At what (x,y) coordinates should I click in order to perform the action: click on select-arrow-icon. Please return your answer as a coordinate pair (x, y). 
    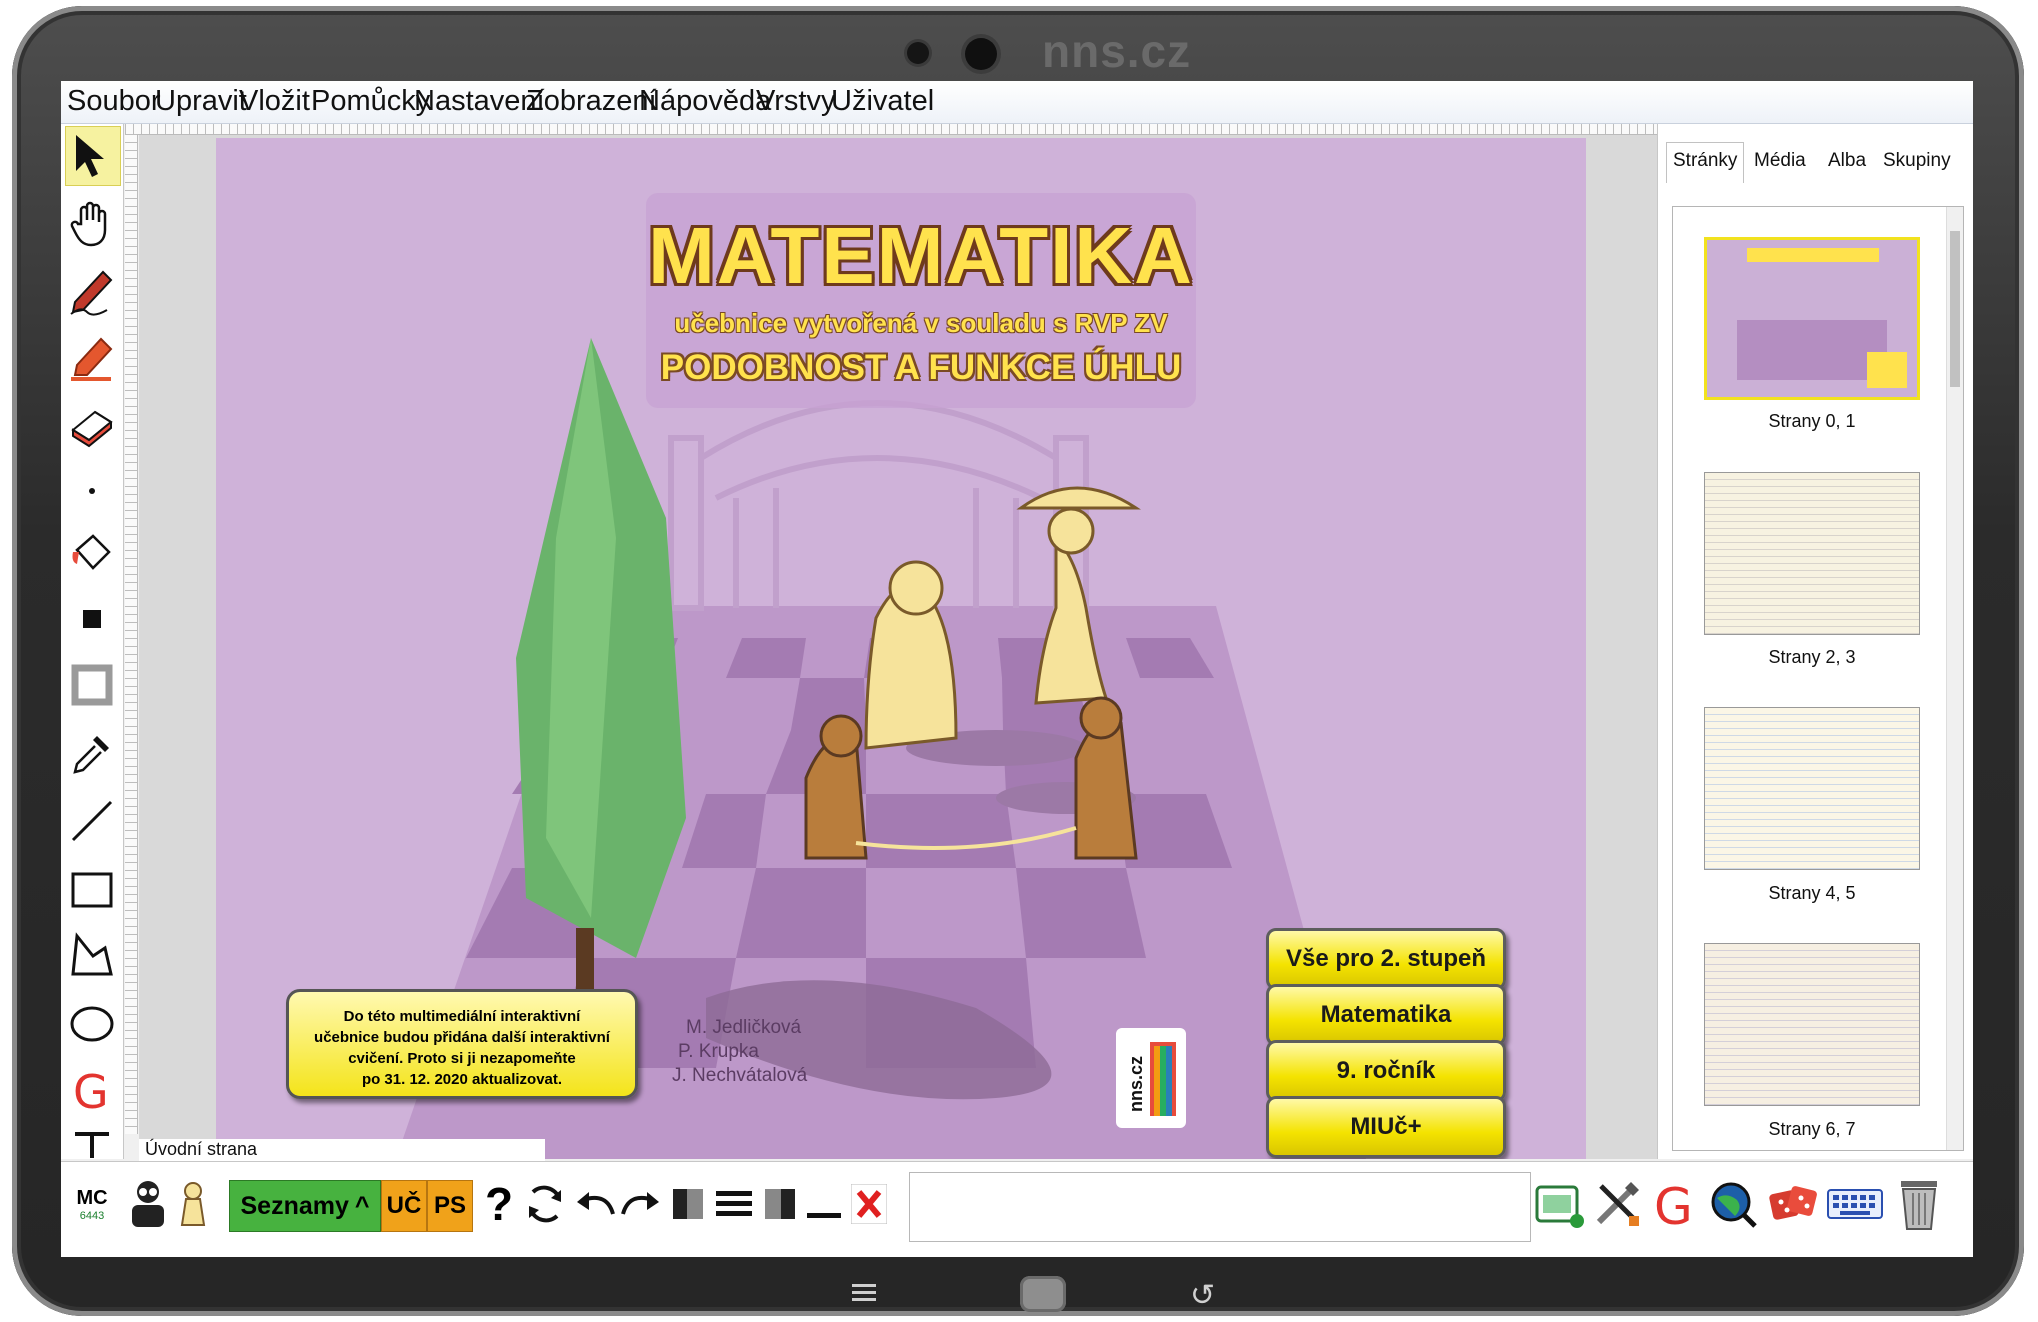
    Looking at the image, I should click on (93, 156).